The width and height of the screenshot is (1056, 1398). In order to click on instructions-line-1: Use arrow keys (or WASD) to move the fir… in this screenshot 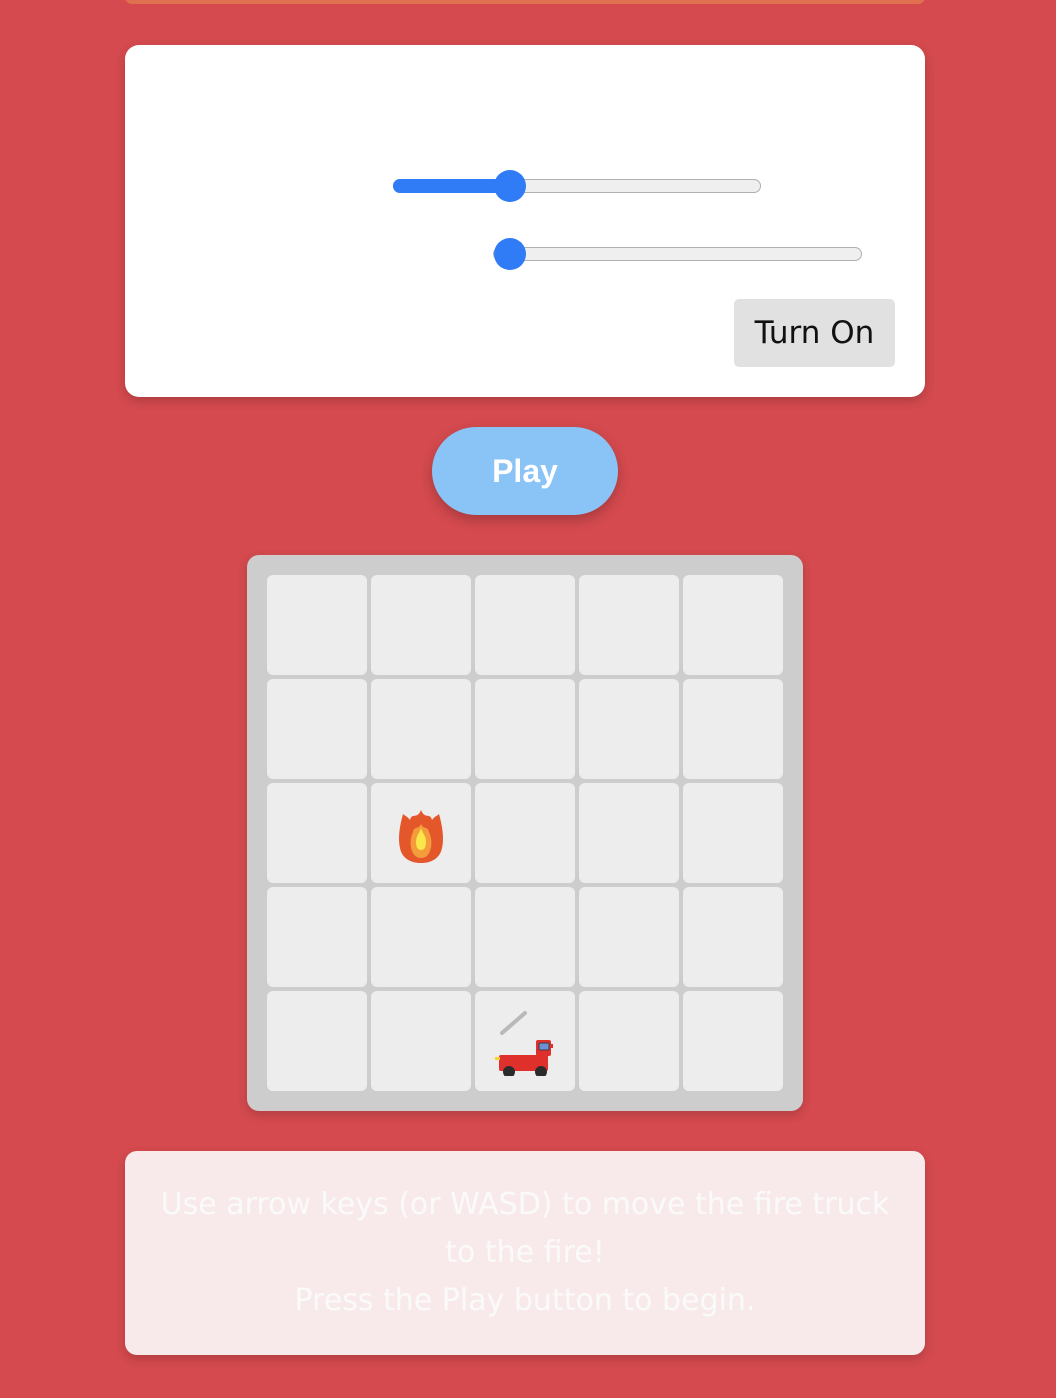, I will do `click(525, 1204)`.